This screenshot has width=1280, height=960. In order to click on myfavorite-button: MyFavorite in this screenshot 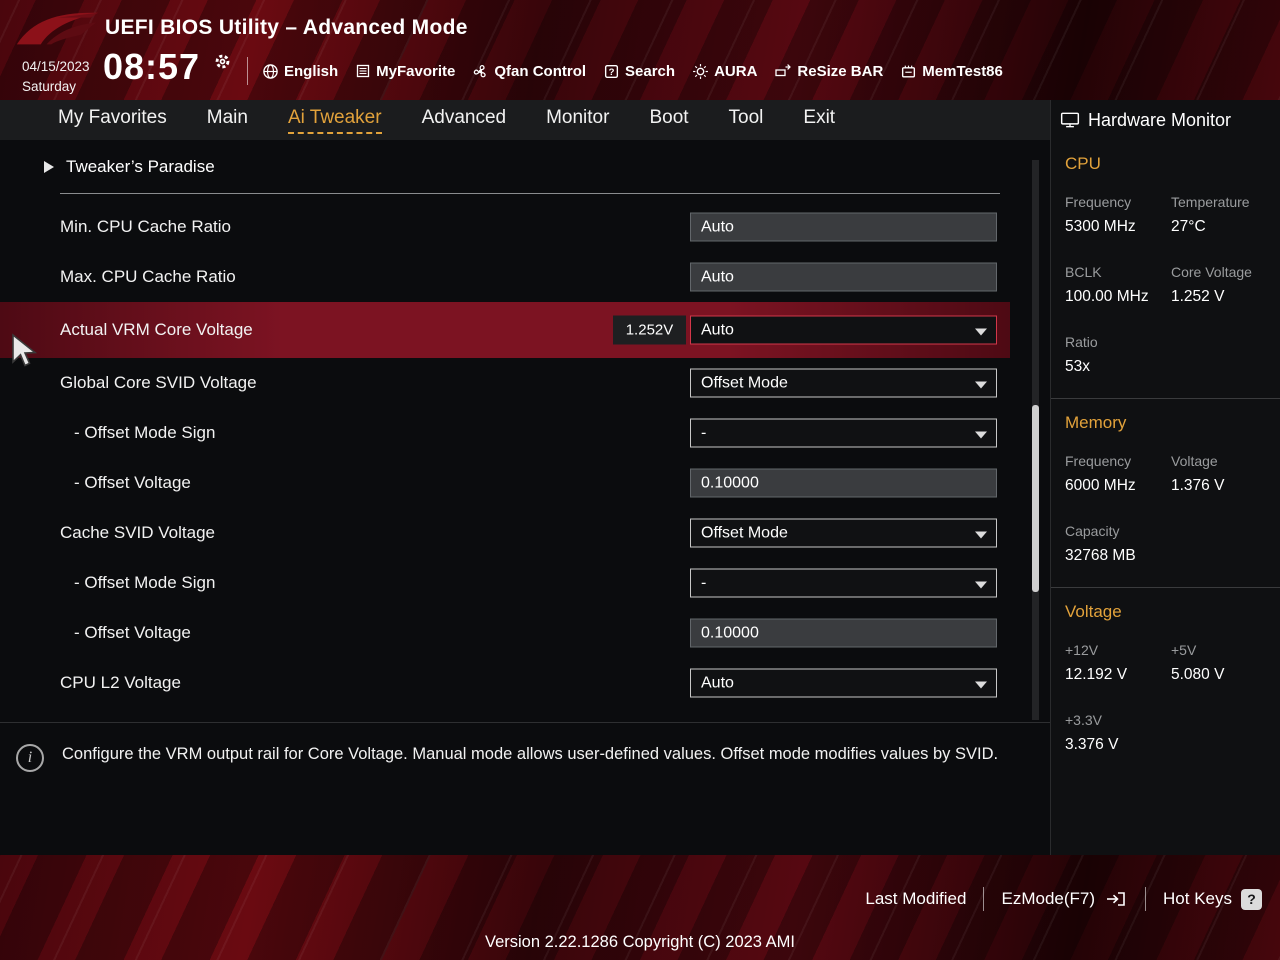, I will do `click(405, 71)`.